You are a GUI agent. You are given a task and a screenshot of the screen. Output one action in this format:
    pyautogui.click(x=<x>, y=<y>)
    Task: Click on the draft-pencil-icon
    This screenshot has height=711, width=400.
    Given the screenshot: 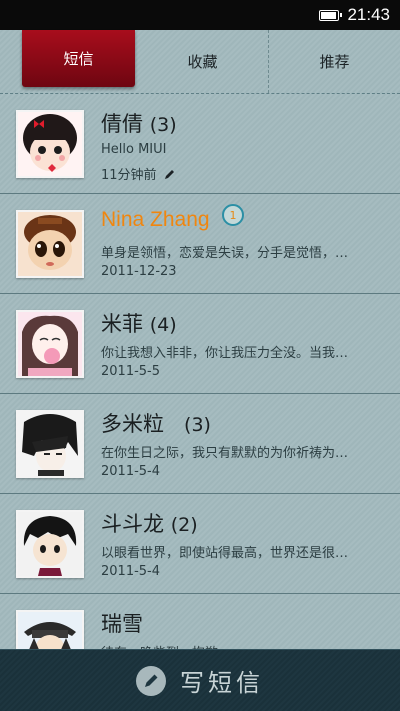 What is the action you would take?
    pyautogui.click(x=169, y=174)
    